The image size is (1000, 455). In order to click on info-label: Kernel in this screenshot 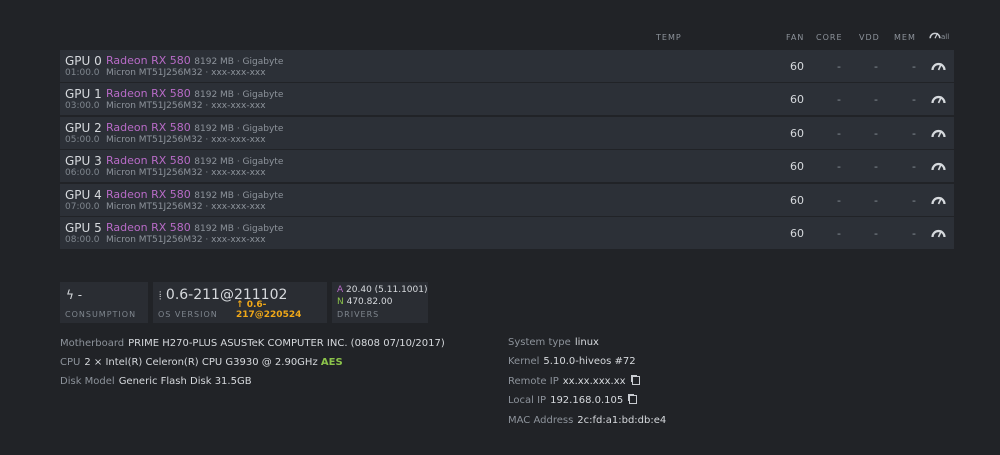, I will do `click(524, 361)`.